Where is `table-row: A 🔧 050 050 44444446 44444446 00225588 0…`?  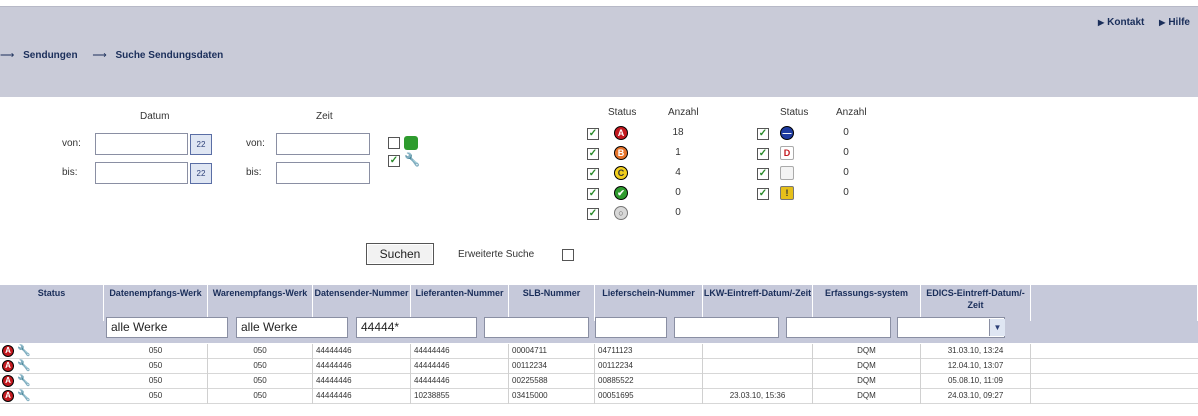 table-row: A 🔧 050 050 44444446 44444446 00225588 0… is located at coordinates (599, 381).